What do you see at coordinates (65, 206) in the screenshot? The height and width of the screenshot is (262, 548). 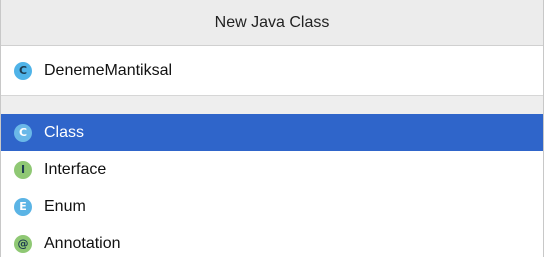 I see `kind-item-label: Enum` at bounding box center [65, 206].